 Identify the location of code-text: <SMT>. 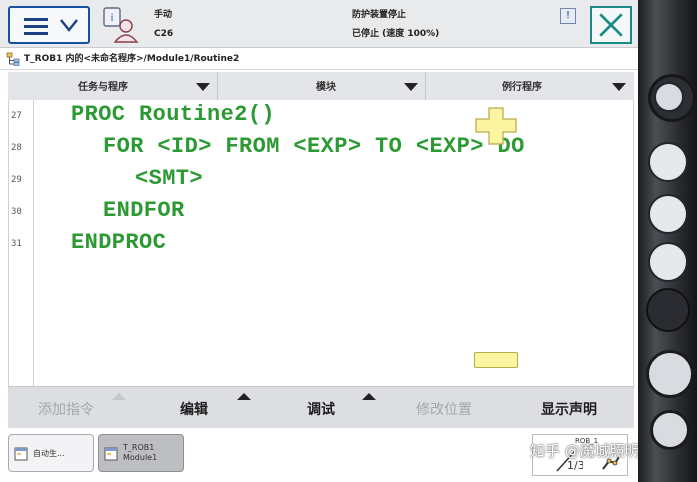
(169, 178).